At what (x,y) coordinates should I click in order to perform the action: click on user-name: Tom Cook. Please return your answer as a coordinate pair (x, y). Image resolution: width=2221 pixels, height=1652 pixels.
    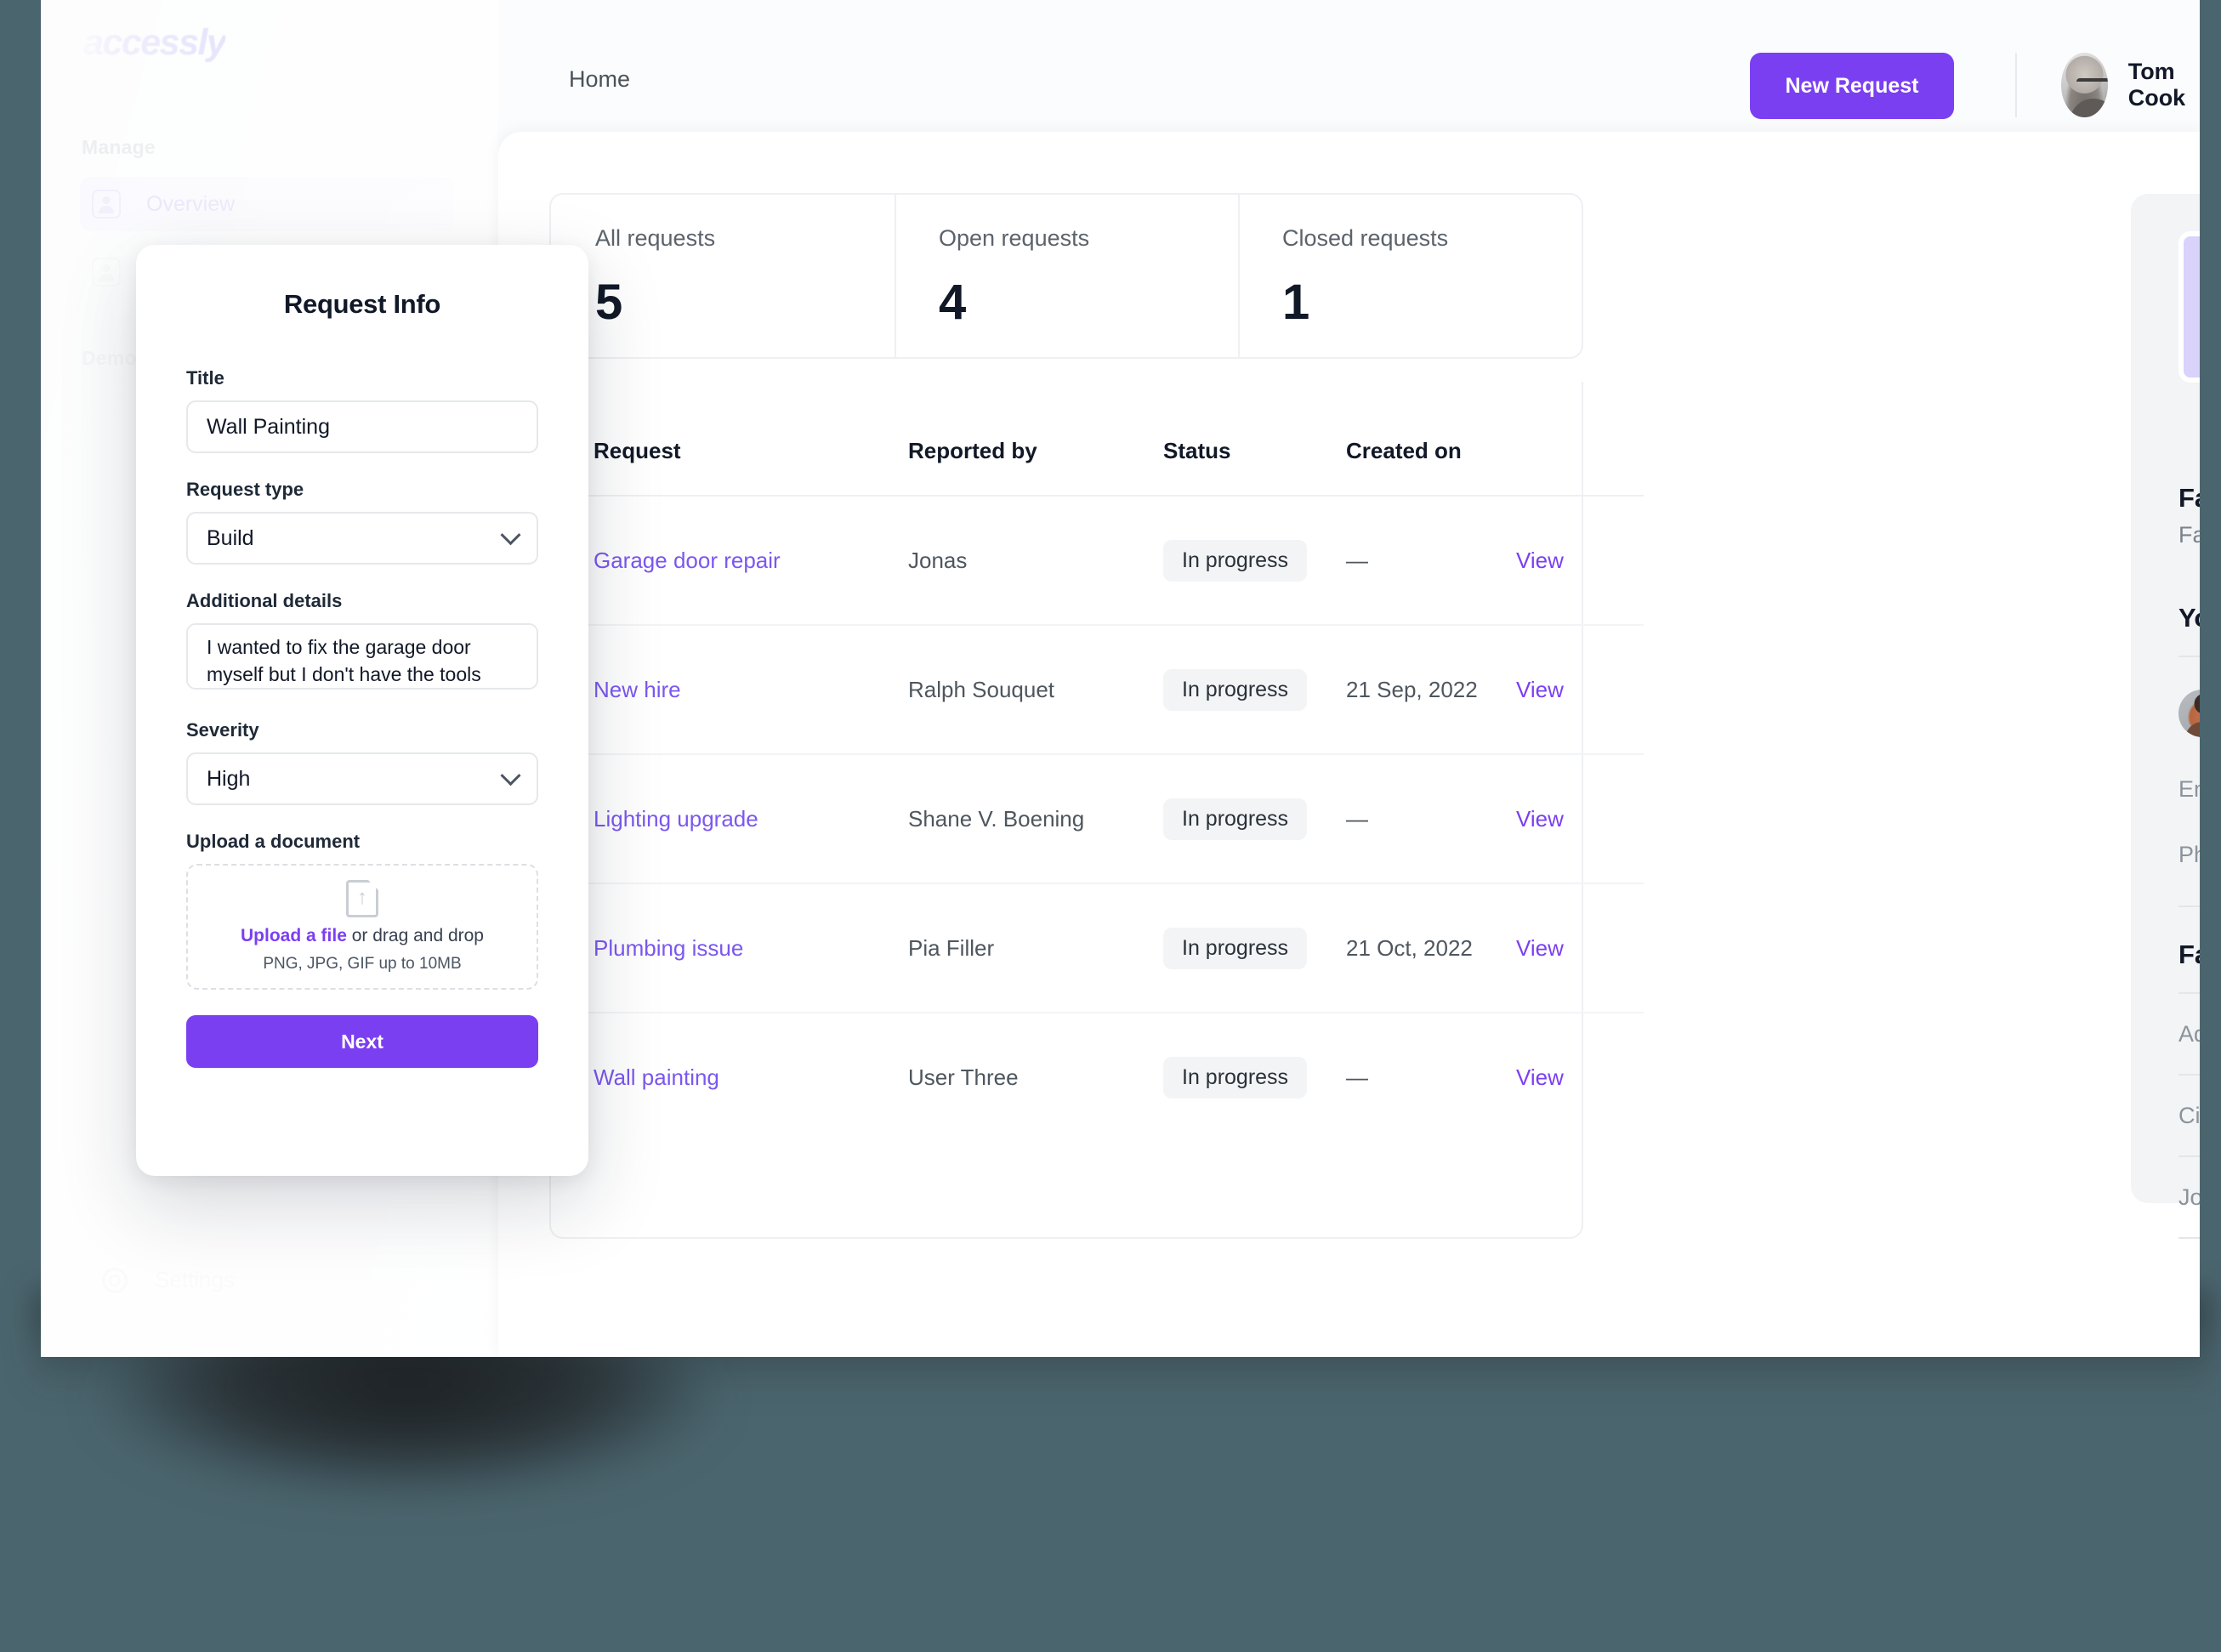
    Looking at the image, I should click on (2156, 85).